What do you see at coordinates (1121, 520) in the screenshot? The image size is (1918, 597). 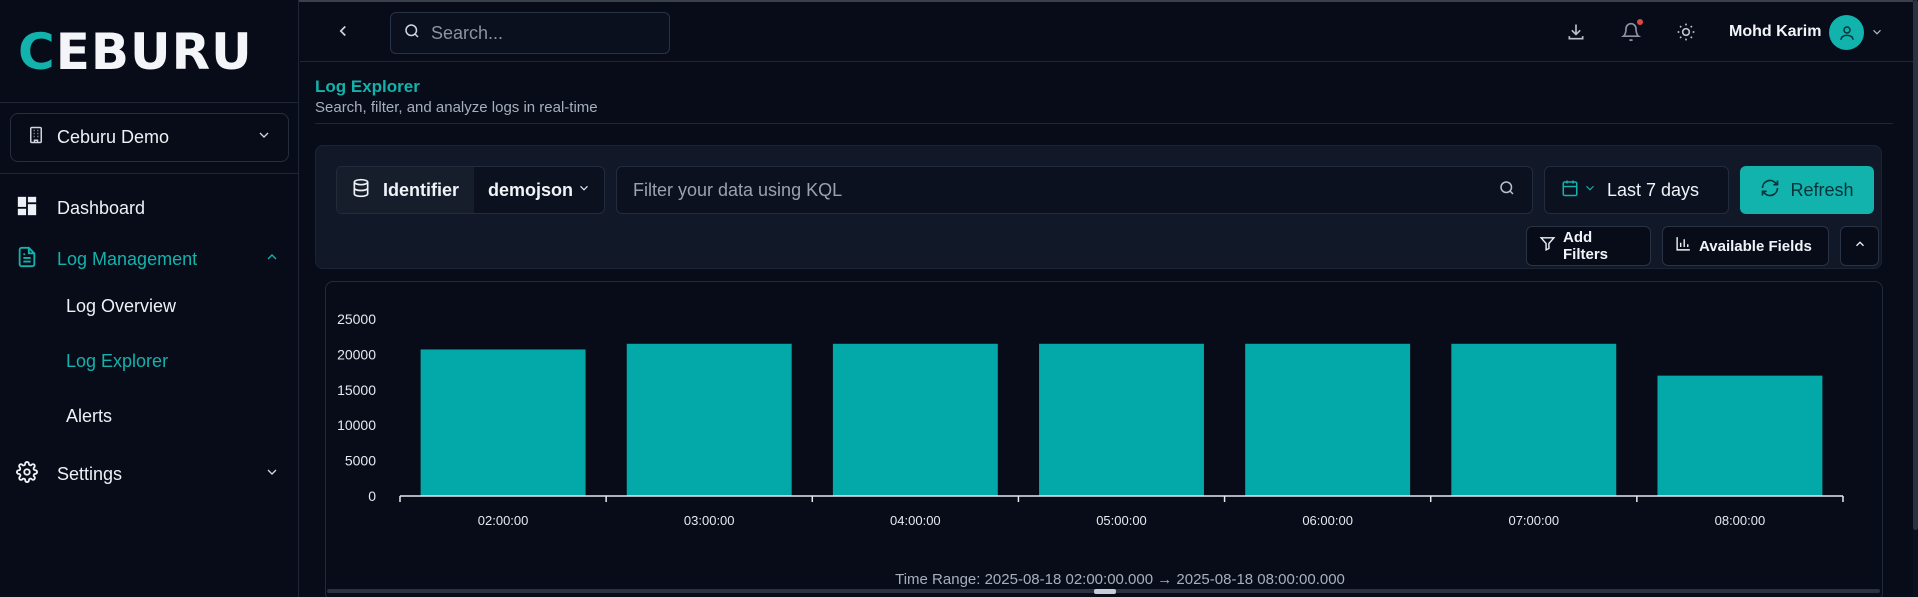 I see `x-tick-label: 05:00:00` at bounding box center [1121, 520].